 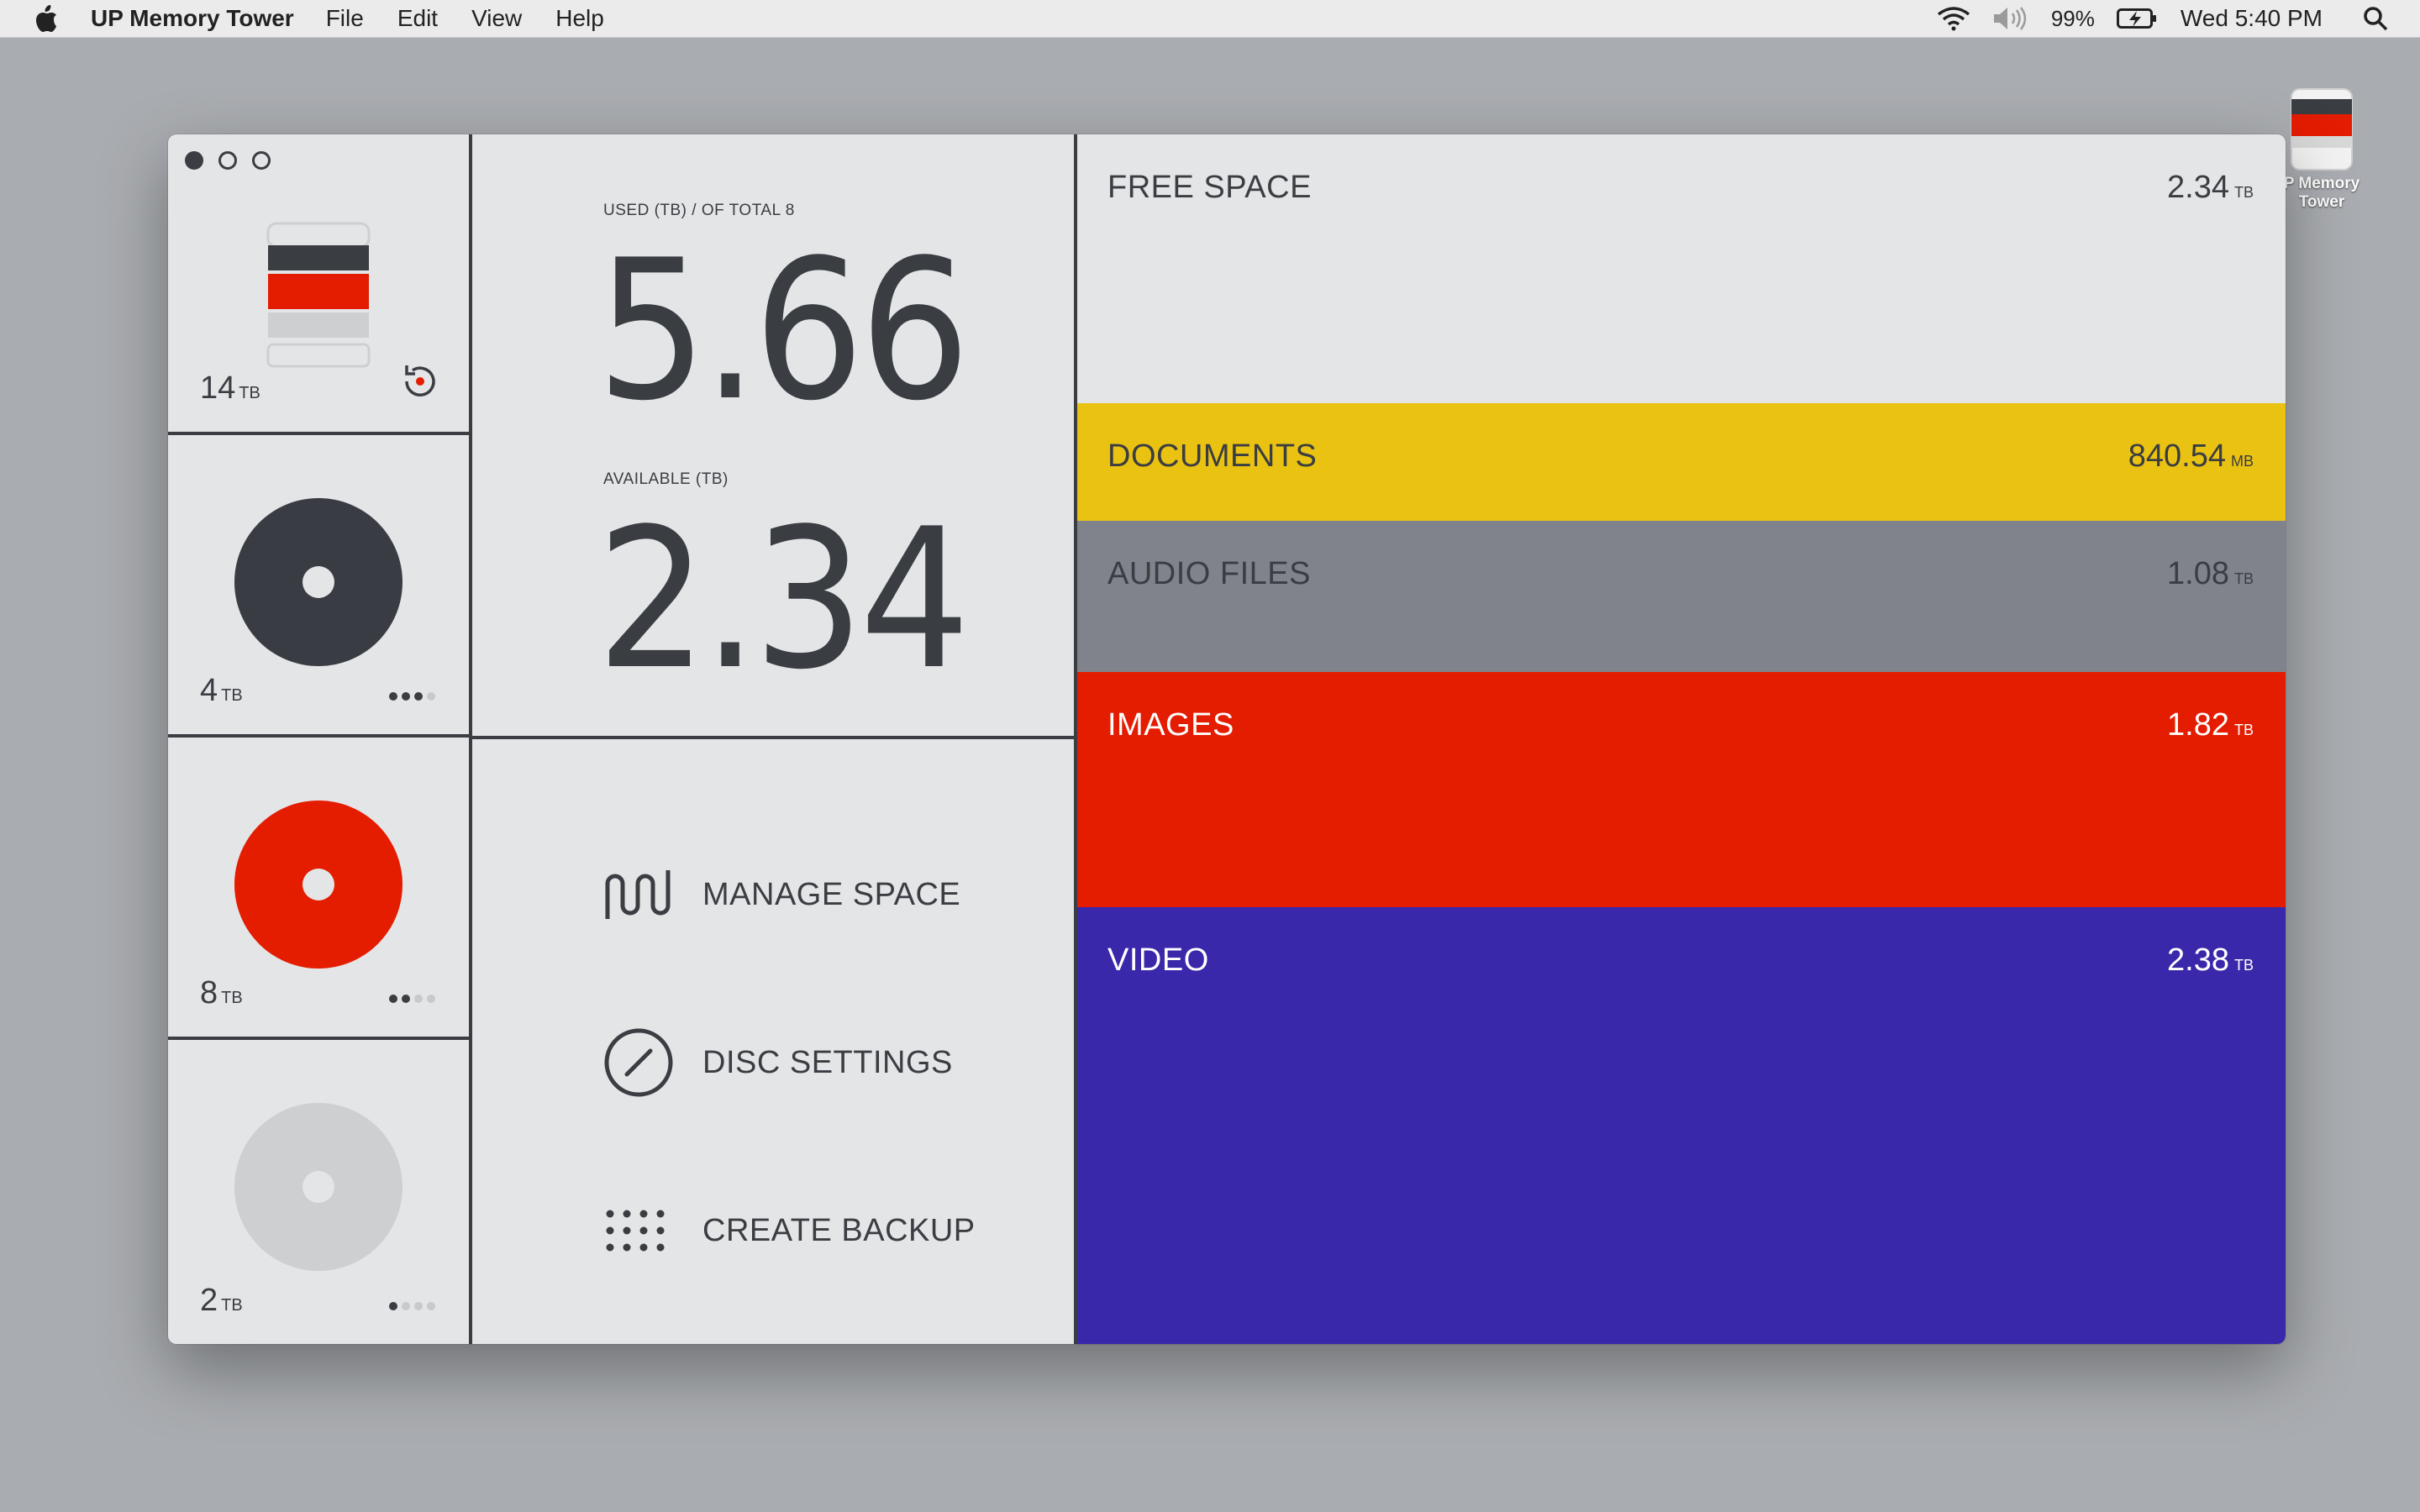 What do you see at coordinates (345, 18) in the screenshot?
I see `menu-file: File` at bounding box center [345, 18].